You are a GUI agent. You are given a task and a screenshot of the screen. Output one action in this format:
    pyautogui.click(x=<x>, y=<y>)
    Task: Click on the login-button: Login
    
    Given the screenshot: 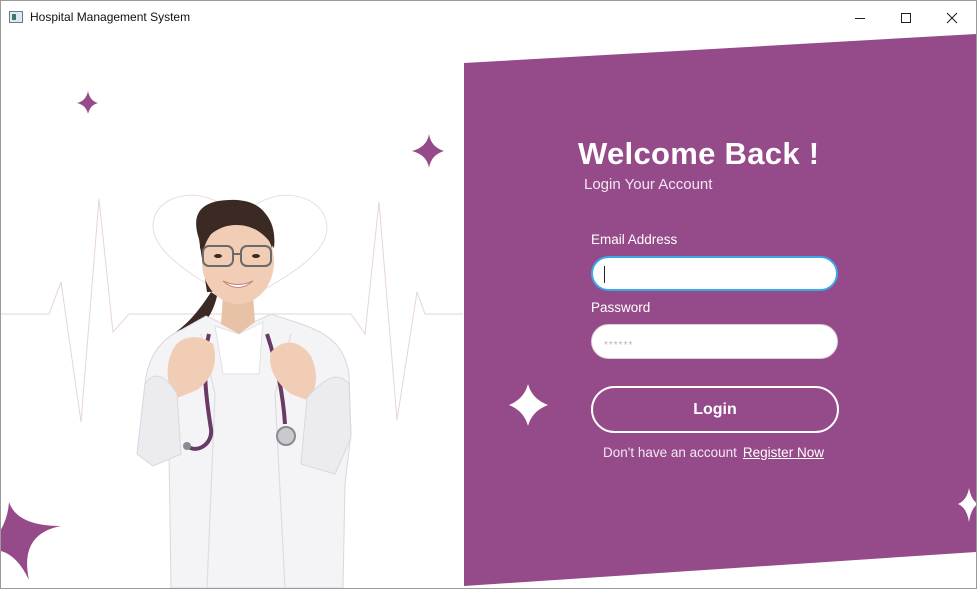 What is the action you would take?
    pyautogui.click(x=715, y=409)
    